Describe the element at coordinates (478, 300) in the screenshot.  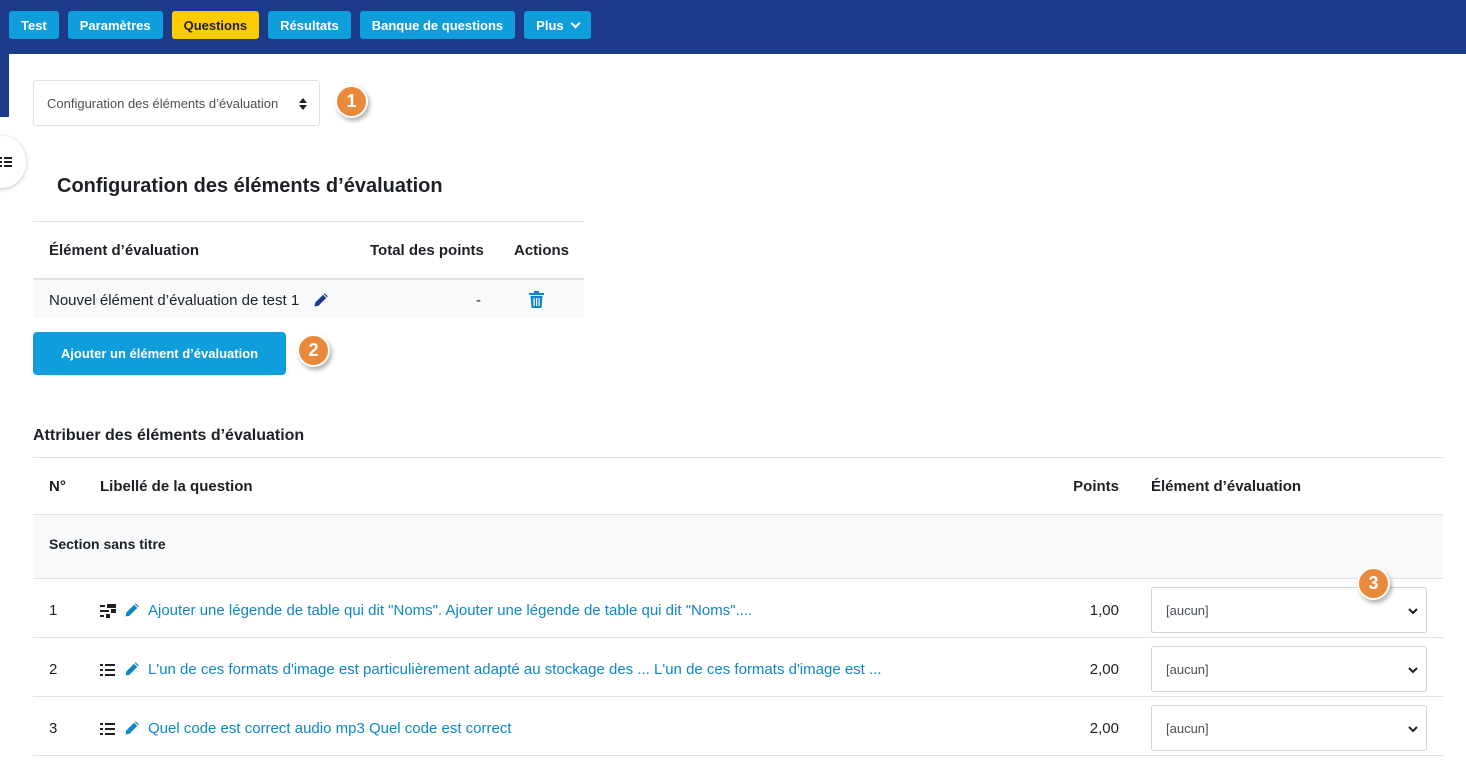
I see `element-total: -` at that location.